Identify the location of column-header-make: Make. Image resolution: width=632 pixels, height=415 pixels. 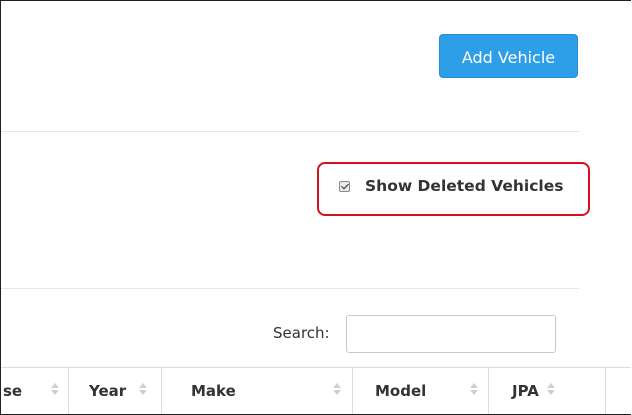
(257, 391).